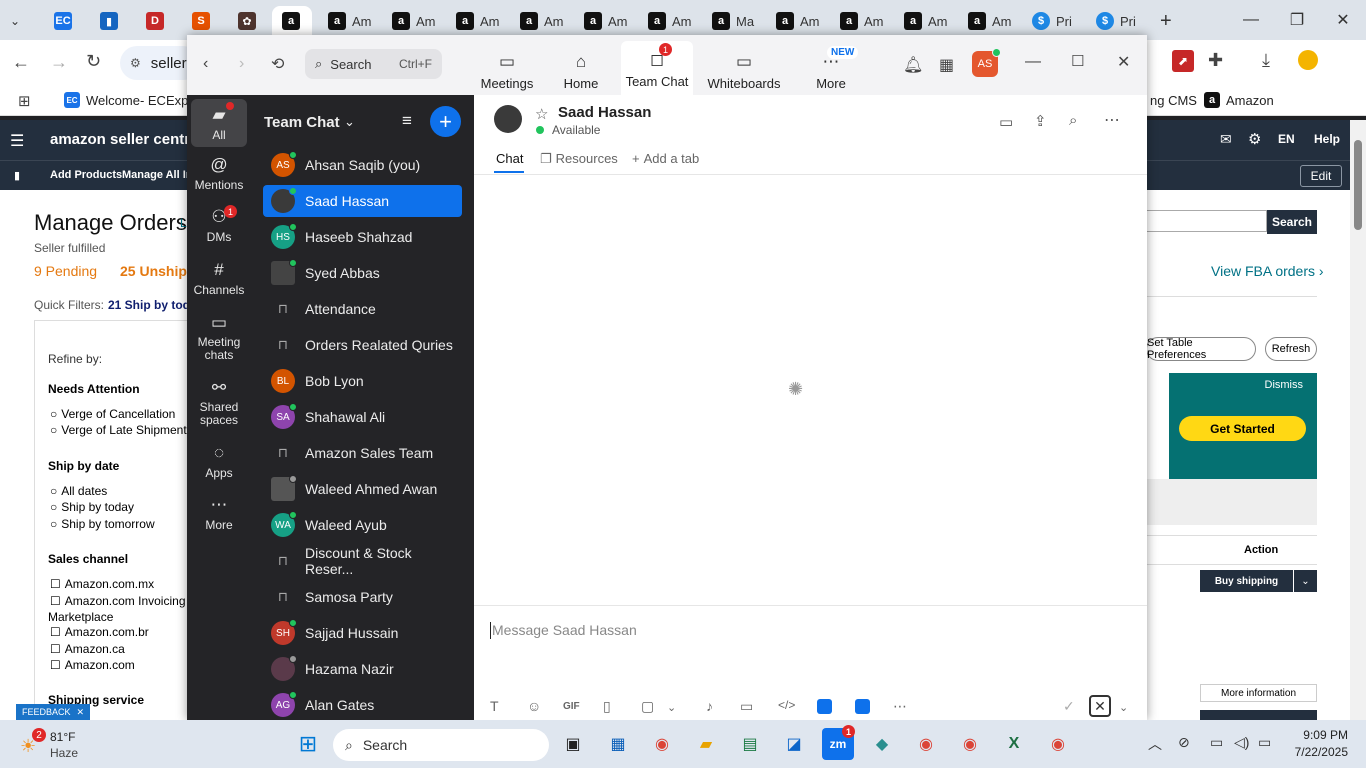  I want to click on nav-home: ⌂ Home, so click(581, 67).